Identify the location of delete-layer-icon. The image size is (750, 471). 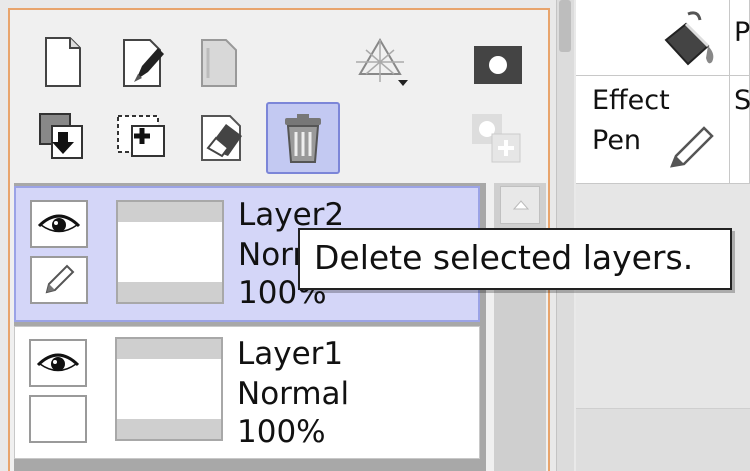
(303, 138).